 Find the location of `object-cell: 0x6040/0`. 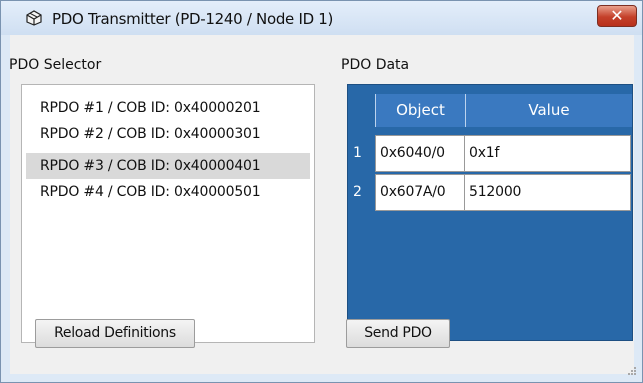

object-cell: 0x6040/0 is located at coordinates (420, 153).